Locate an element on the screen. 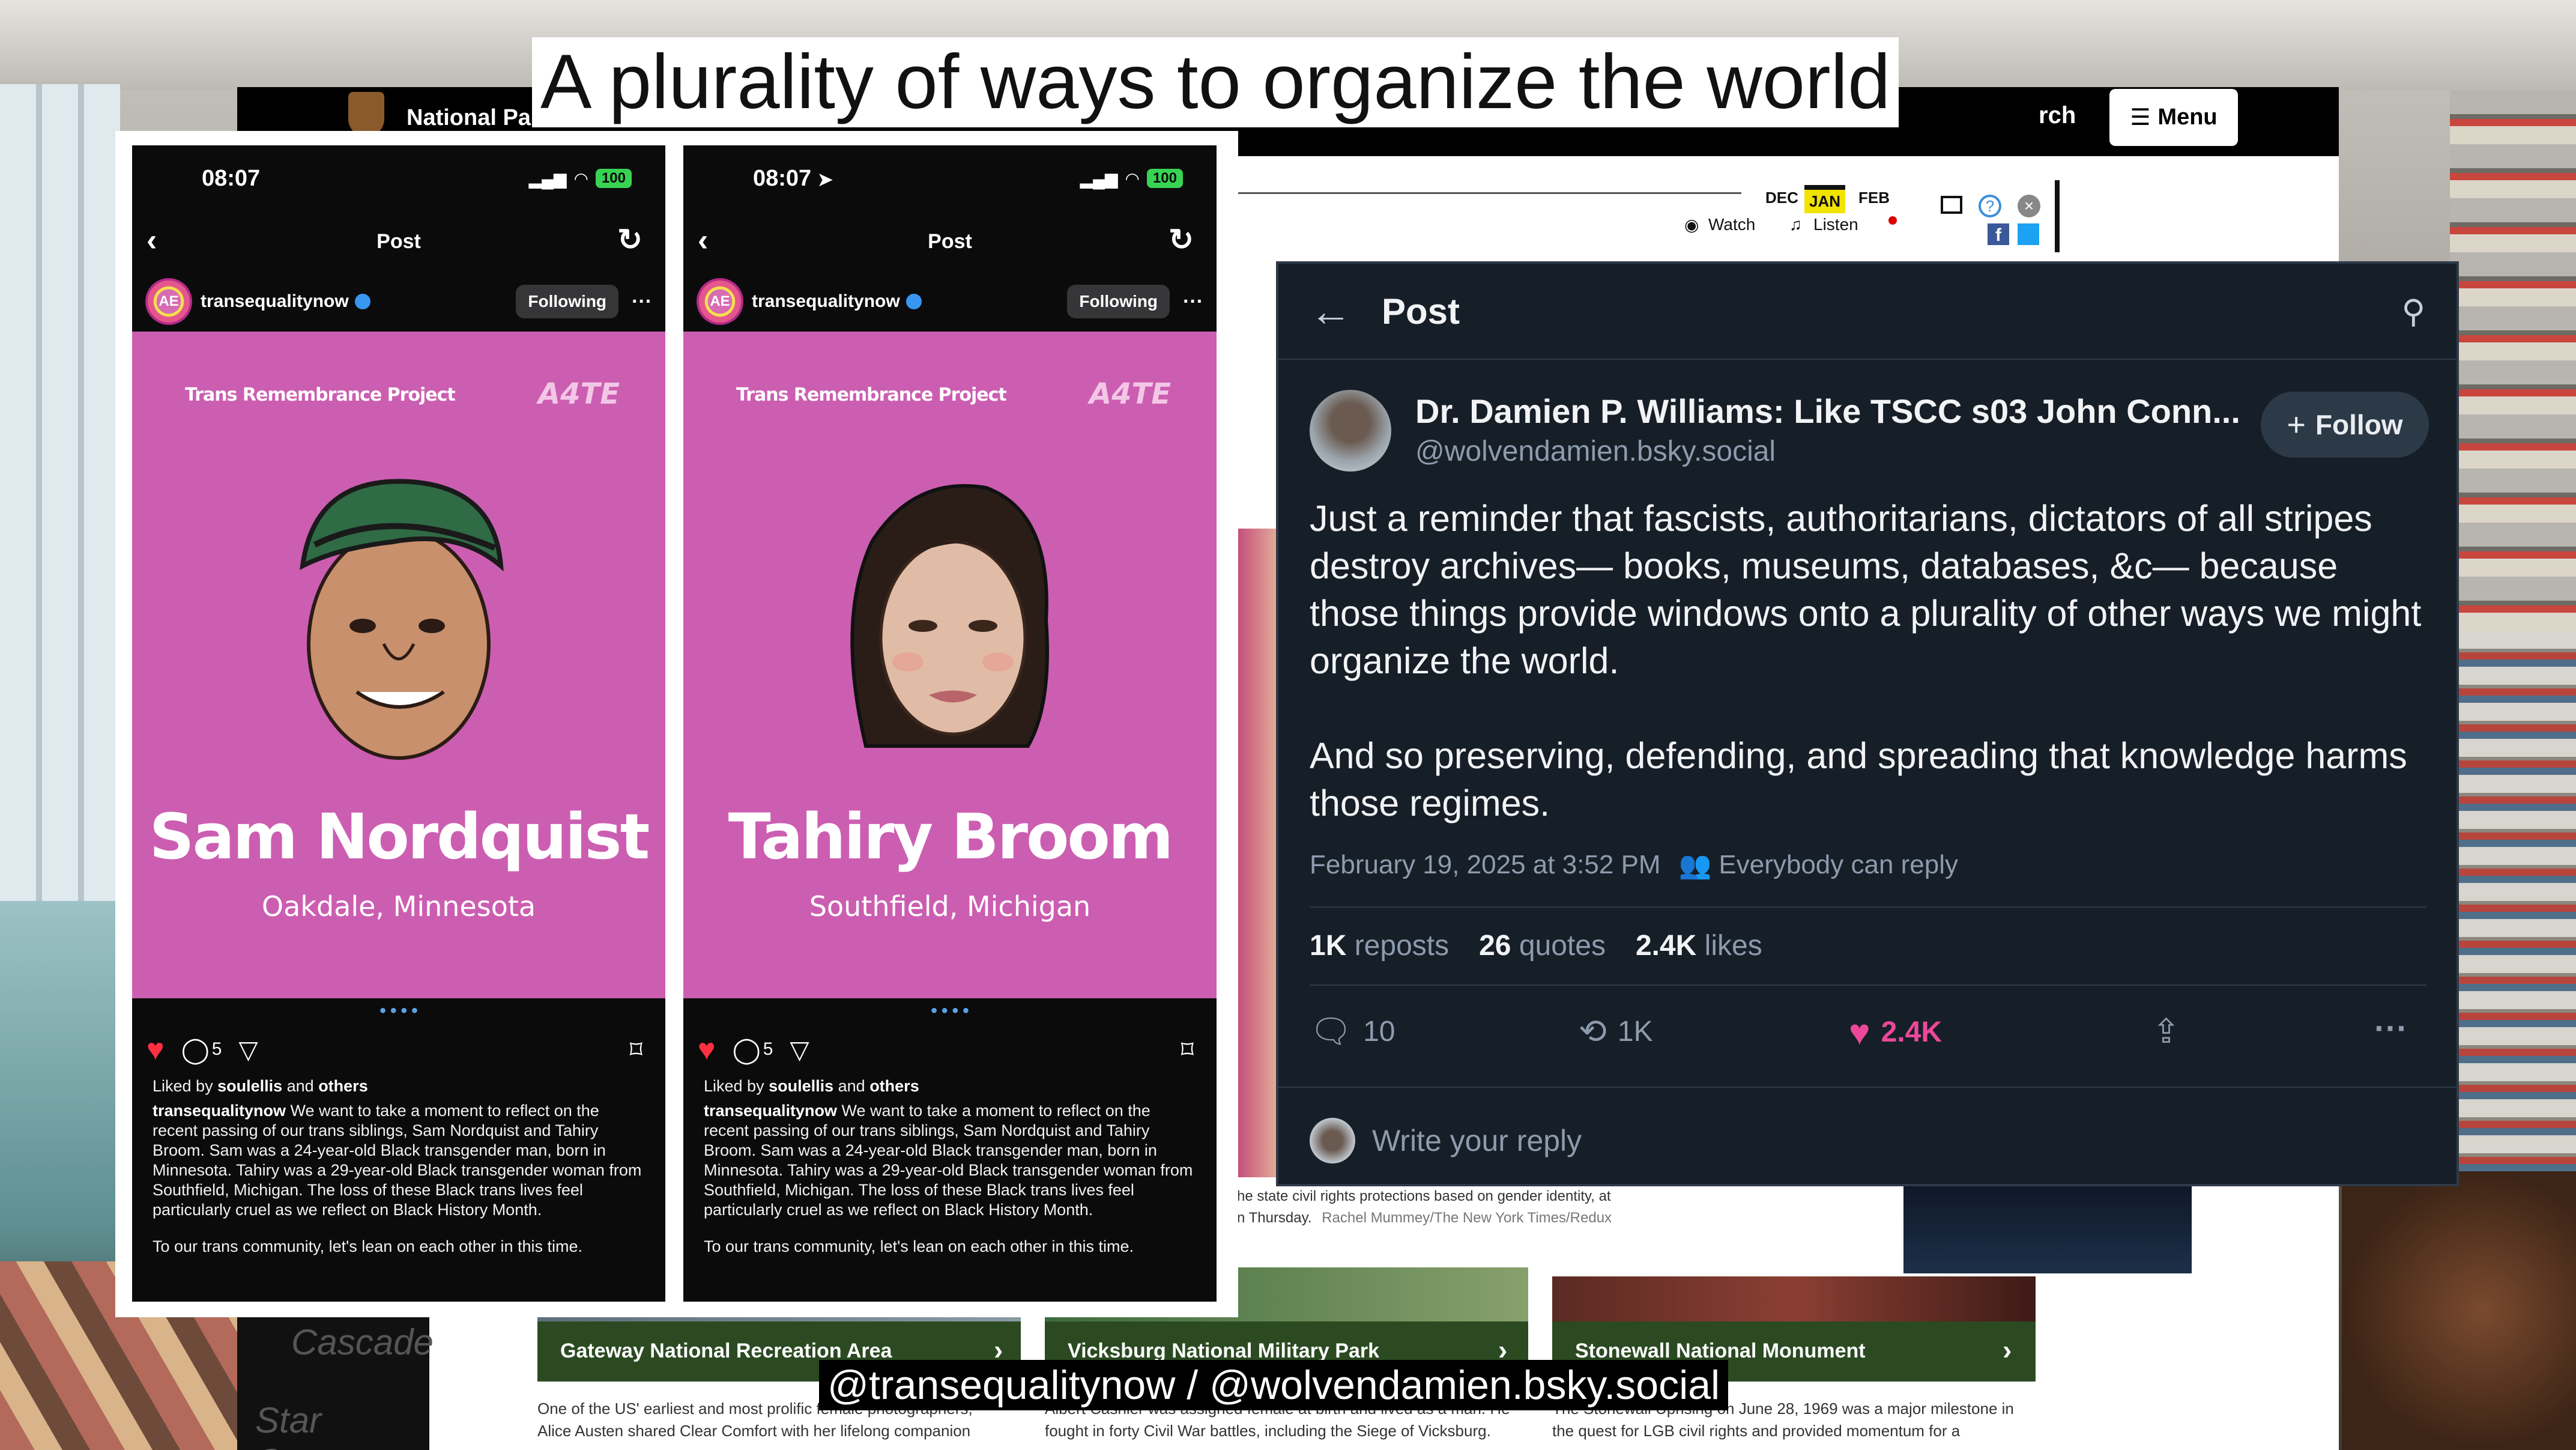 Image resolution: width=2576 pixels, height=1450 pixels. carousel-dots: ● ● ● ● is located at coordinates (950, 1010).